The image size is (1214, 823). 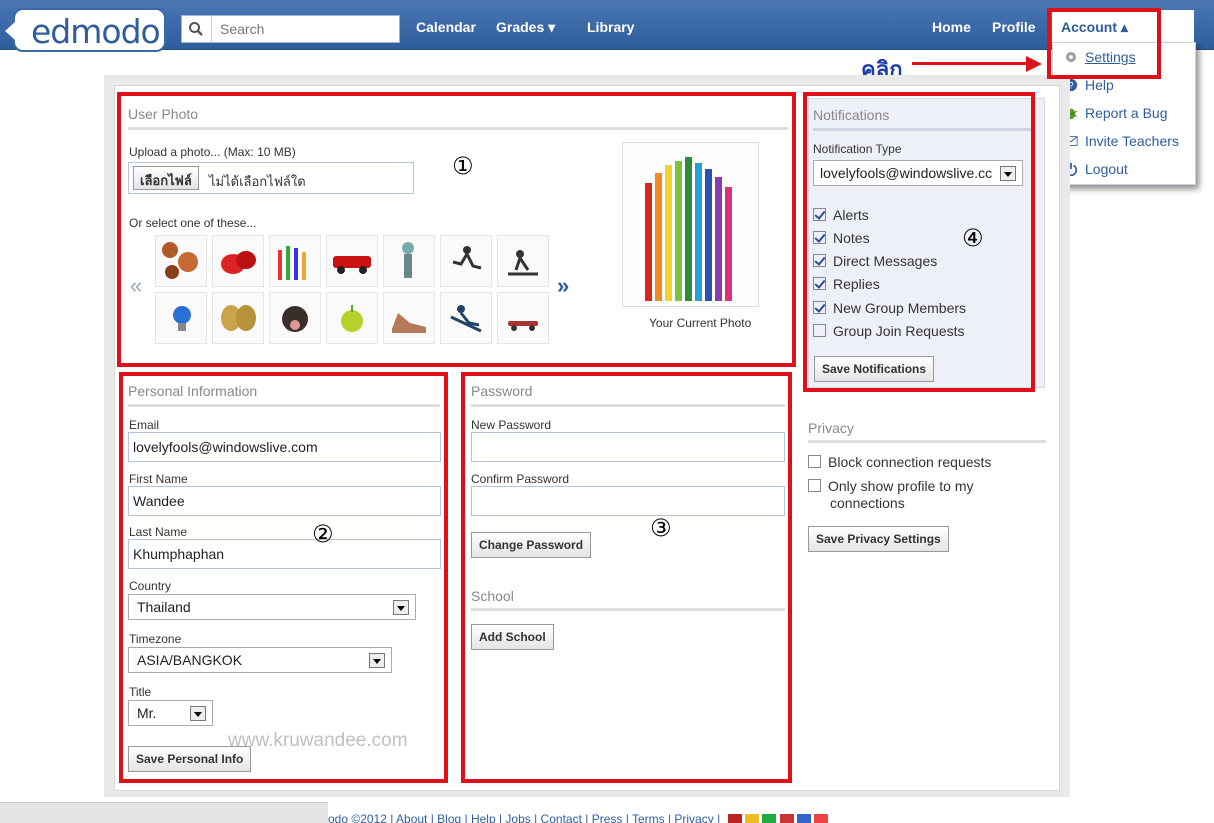 What do you see at coordinates (96, 31) in the screenshot?
I see `logo-text: edmodo` at bounding box center [96, 31].